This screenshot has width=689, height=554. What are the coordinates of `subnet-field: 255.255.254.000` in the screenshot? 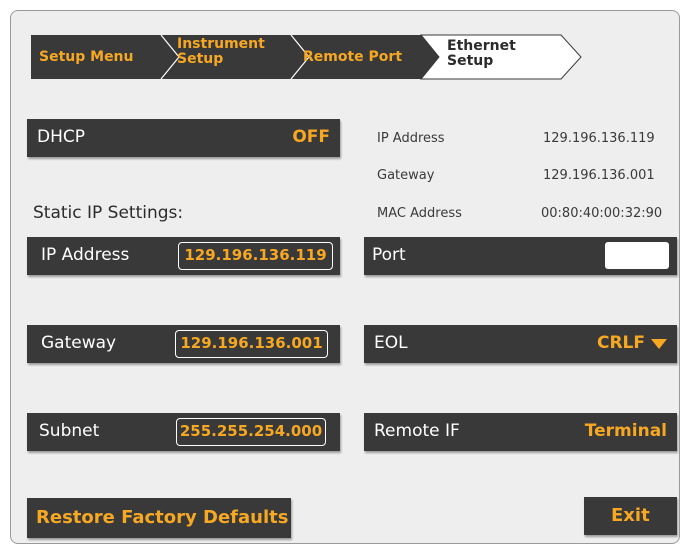 It's located at (251, 432).